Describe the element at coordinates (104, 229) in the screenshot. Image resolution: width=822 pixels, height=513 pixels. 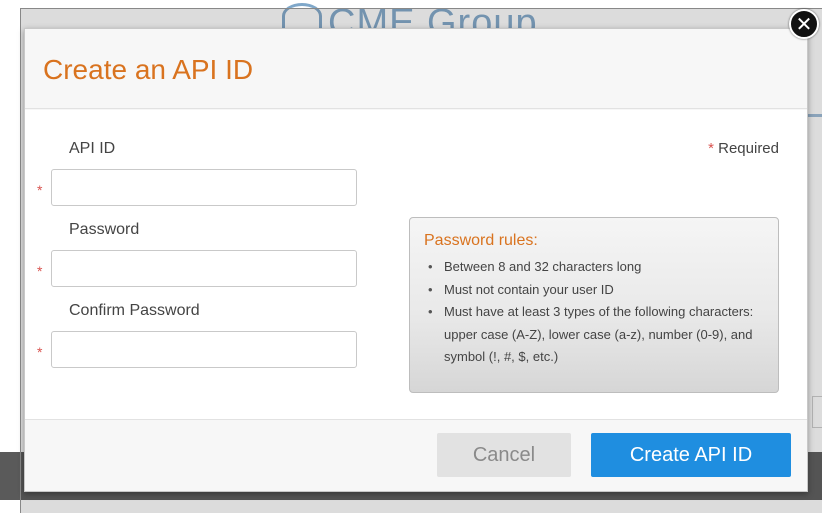
I see `password-label: Password` at that location.